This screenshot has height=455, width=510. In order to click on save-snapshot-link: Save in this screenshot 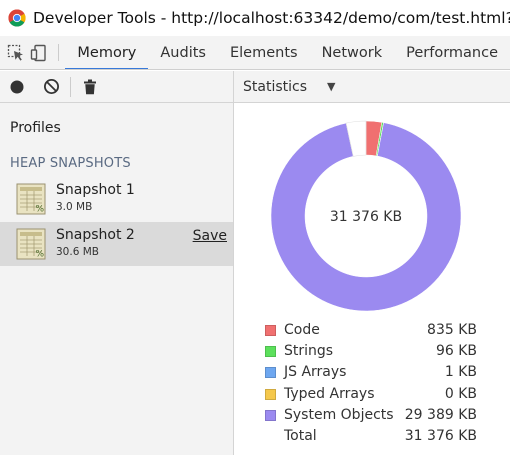, I will do `click(210, 236)`.